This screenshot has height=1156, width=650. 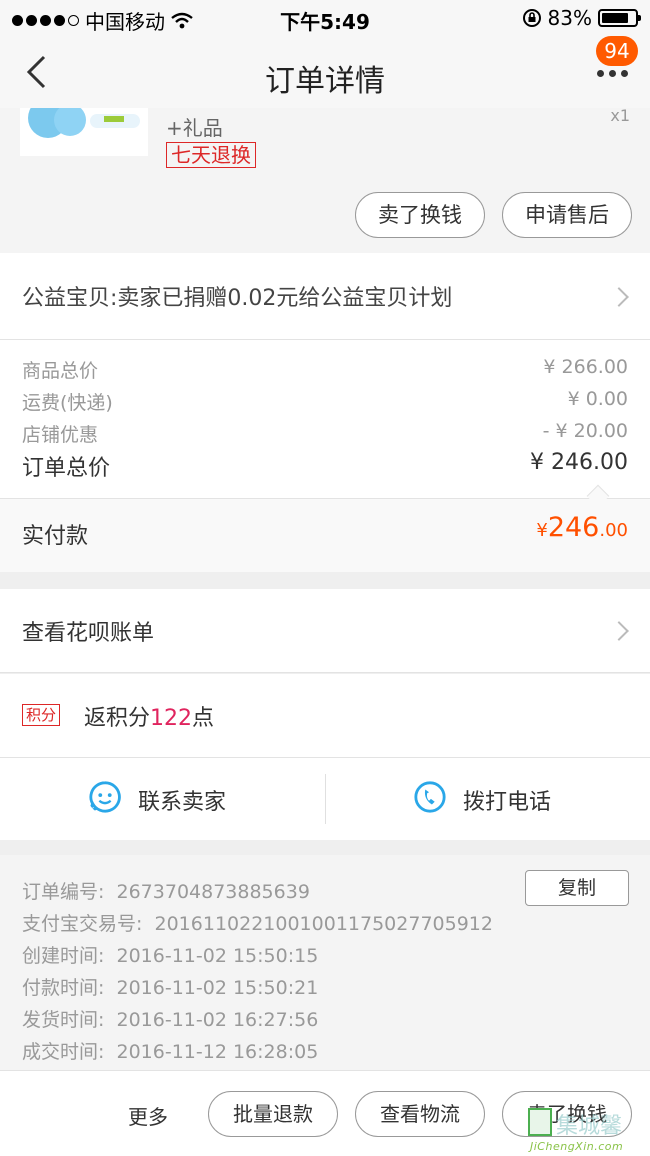 What do you see at coordinates (585, 431) in the screenshot?
I see `price-value: - ¥ 20.00` at bounding box center [585, 431].